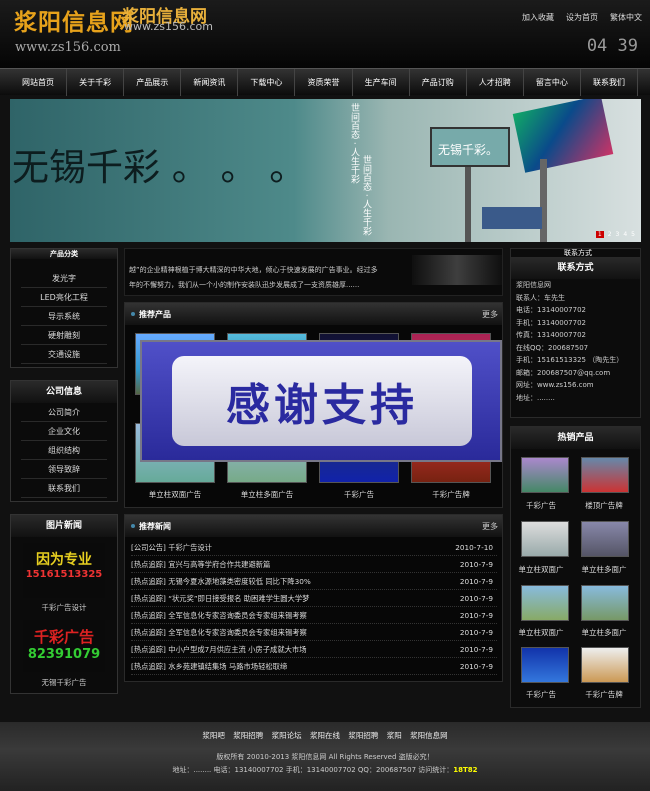 The height and width of the screenshot is (791, 650). What do you see at coordinates (552, 82) in the screenshot?
I see `nav-messages: 留言中心` at bounding box center [552, 82].